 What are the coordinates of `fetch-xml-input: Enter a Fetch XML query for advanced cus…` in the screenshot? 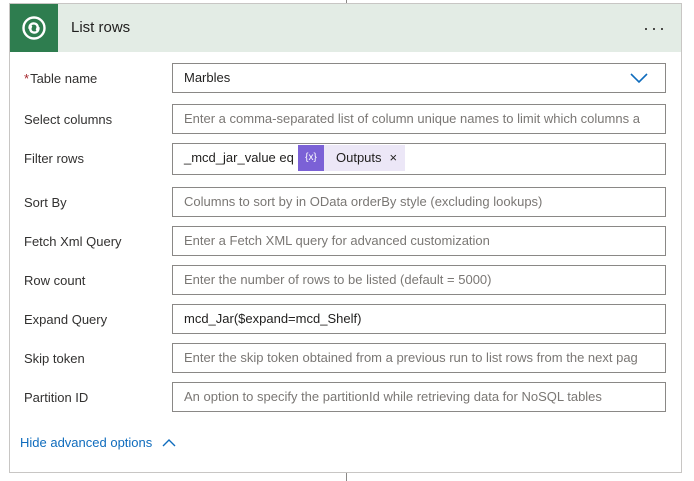 It's located at (419, 241).